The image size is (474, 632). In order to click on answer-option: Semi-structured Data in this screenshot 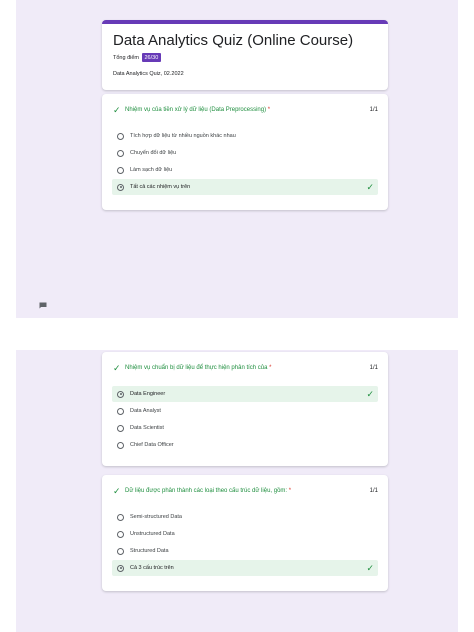, I will do `click(245, 517)`.